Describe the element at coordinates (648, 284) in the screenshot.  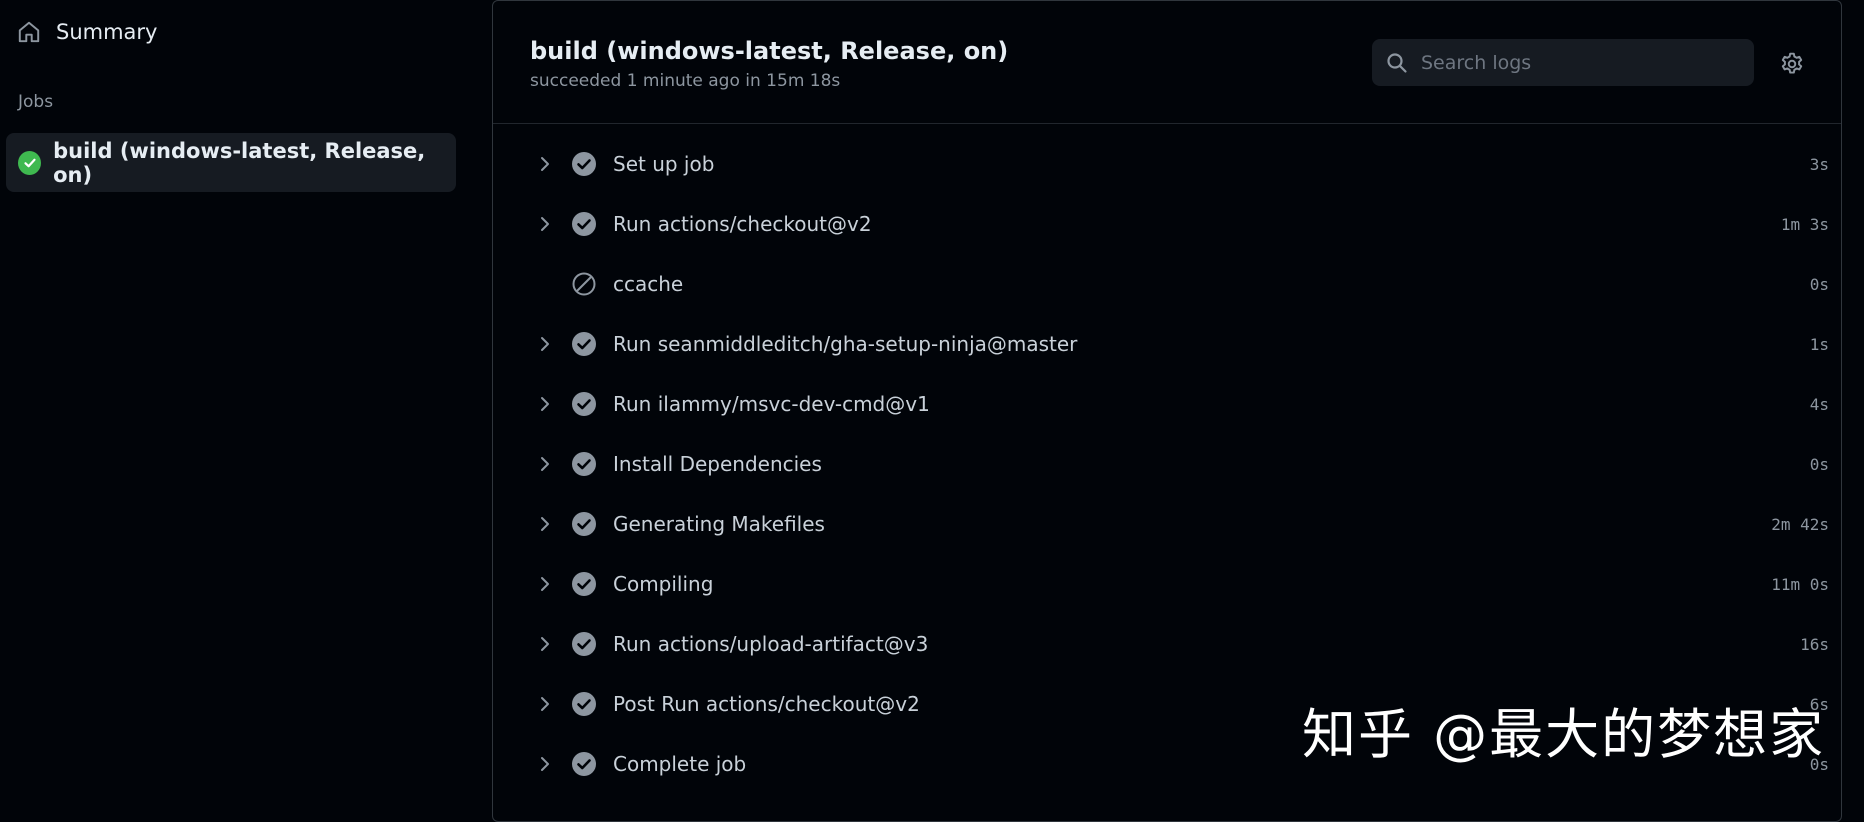
I see `step-name: ccache` at that location.